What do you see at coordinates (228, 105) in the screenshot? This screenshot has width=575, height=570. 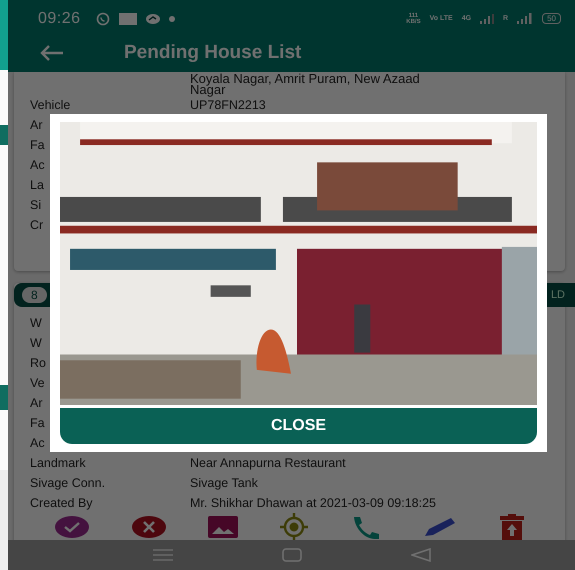 I see `field-value: UP78FN2213` at bounding box center [228, 105].